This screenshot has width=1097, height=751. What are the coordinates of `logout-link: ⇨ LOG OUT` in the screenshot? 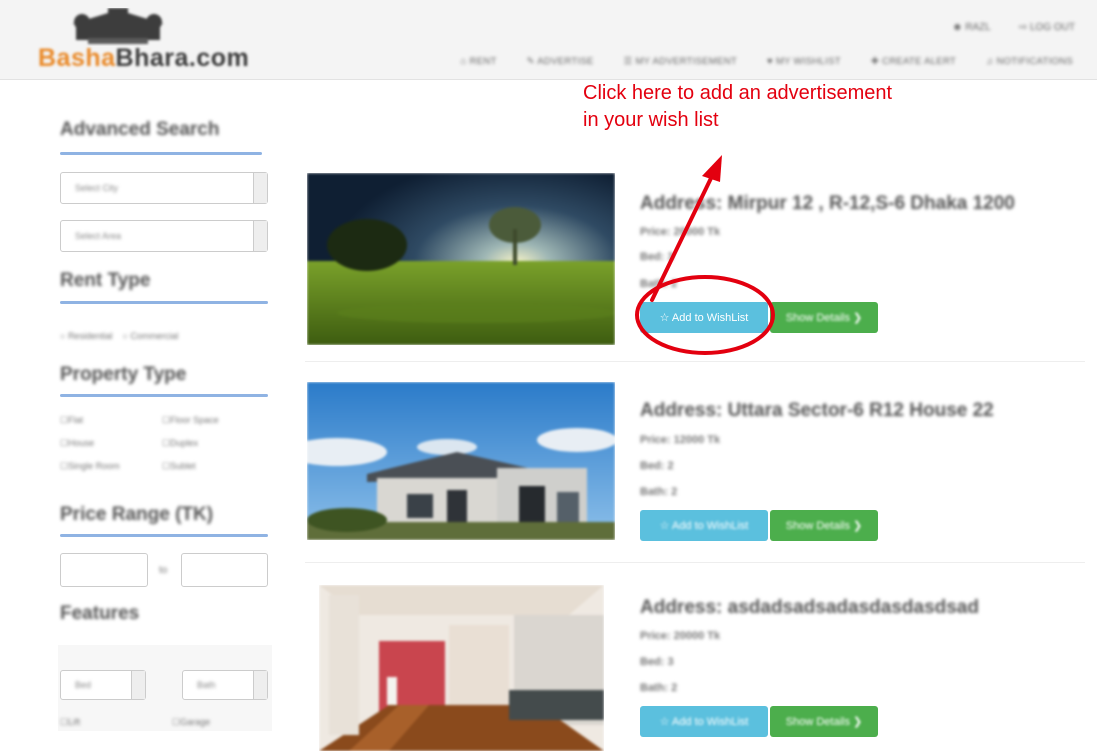 It's located at (1047, 27).